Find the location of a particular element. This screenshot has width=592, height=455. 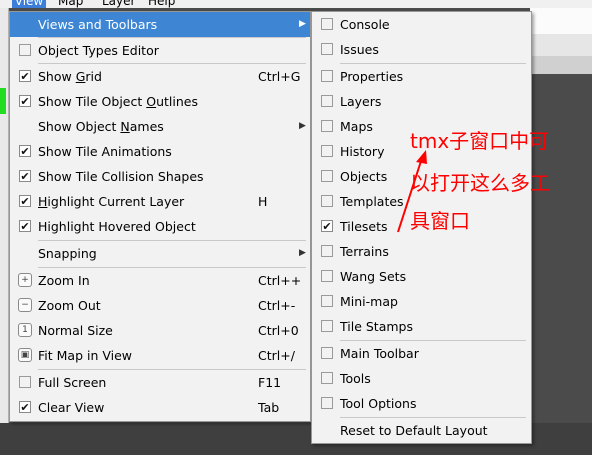

show-grid-item: ✔ Show Grid Ctrl+G is located at coordinates (160, 76).